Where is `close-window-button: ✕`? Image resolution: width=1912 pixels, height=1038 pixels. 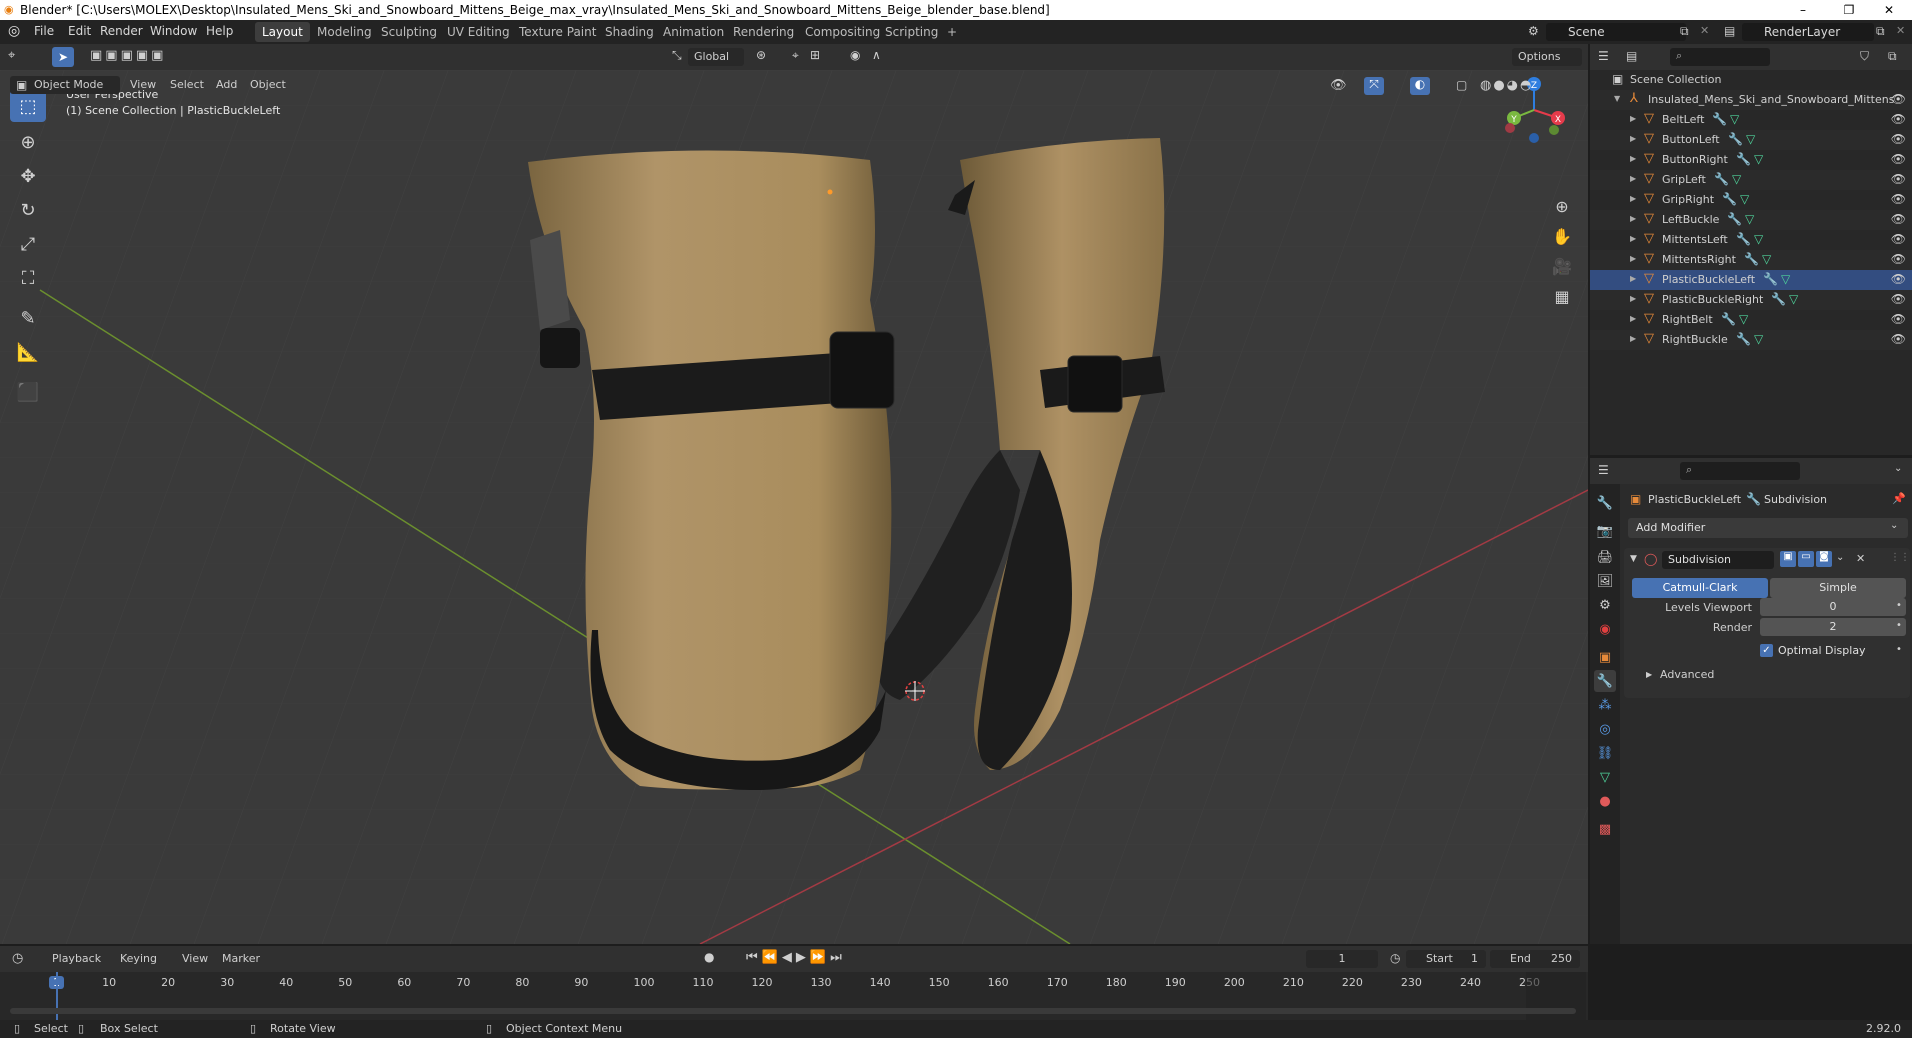
close-window-button: ✕ is located at coordinates (1889, 10).